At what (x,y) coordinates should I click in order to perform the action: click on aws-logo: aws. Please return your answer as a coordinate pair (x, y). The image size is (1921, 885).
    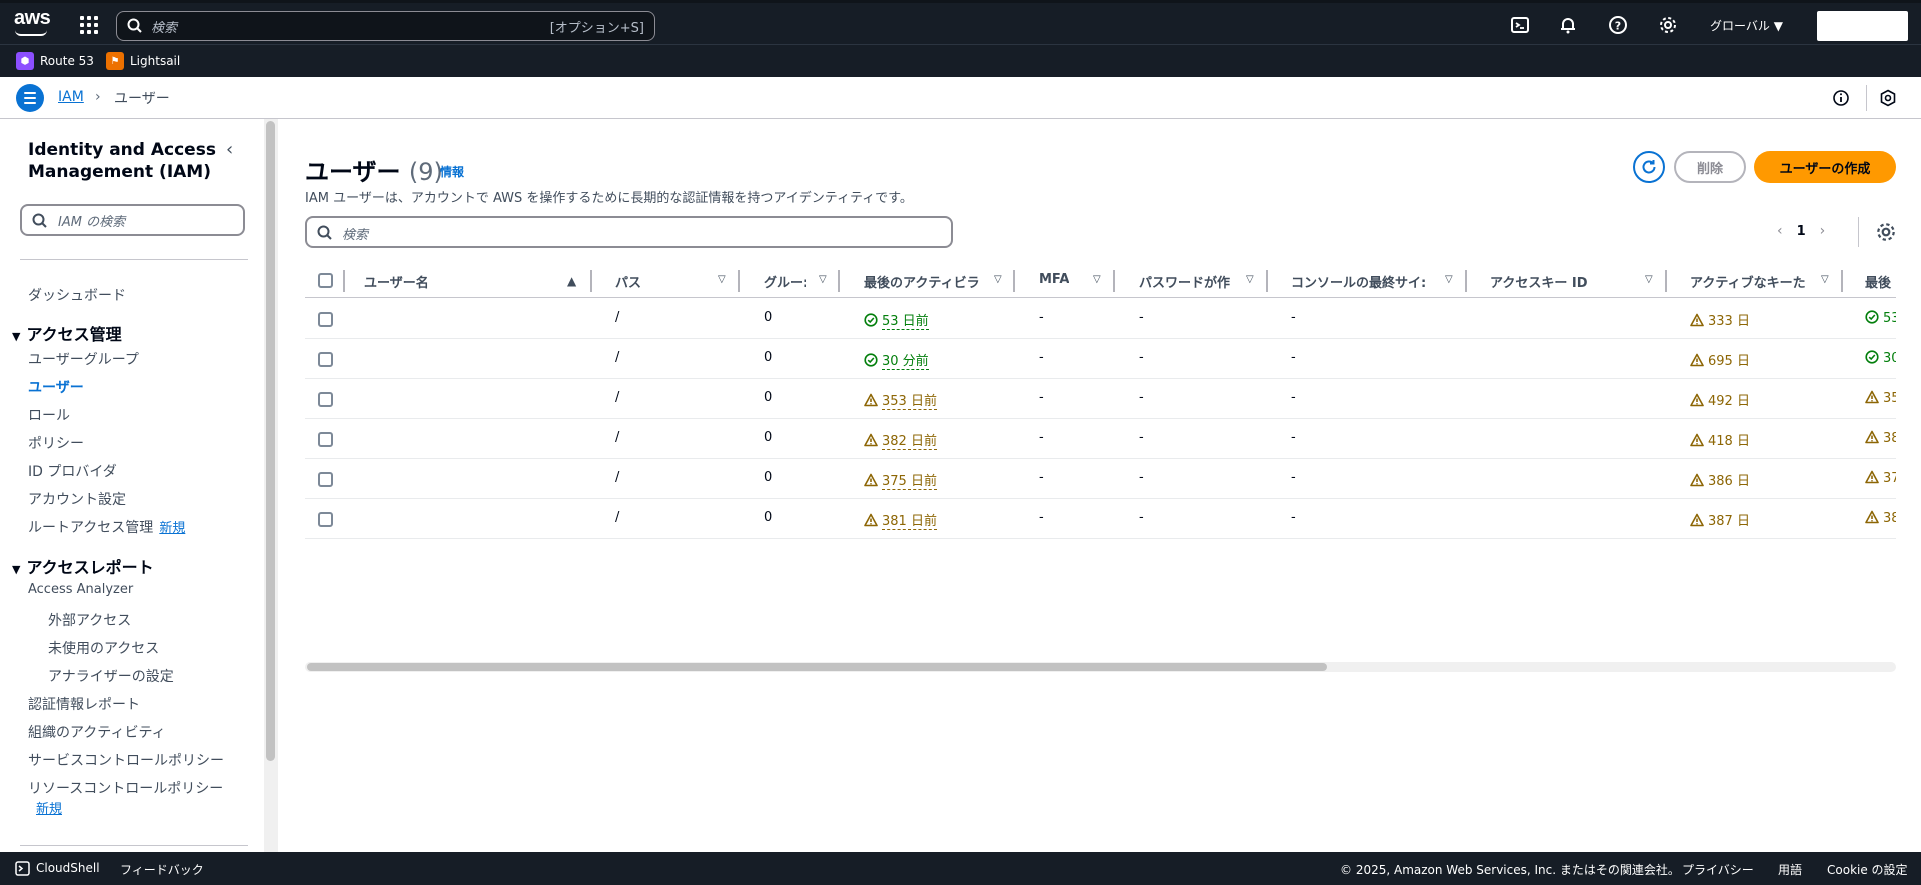
    Looking at the image, I should click on (32, 18).